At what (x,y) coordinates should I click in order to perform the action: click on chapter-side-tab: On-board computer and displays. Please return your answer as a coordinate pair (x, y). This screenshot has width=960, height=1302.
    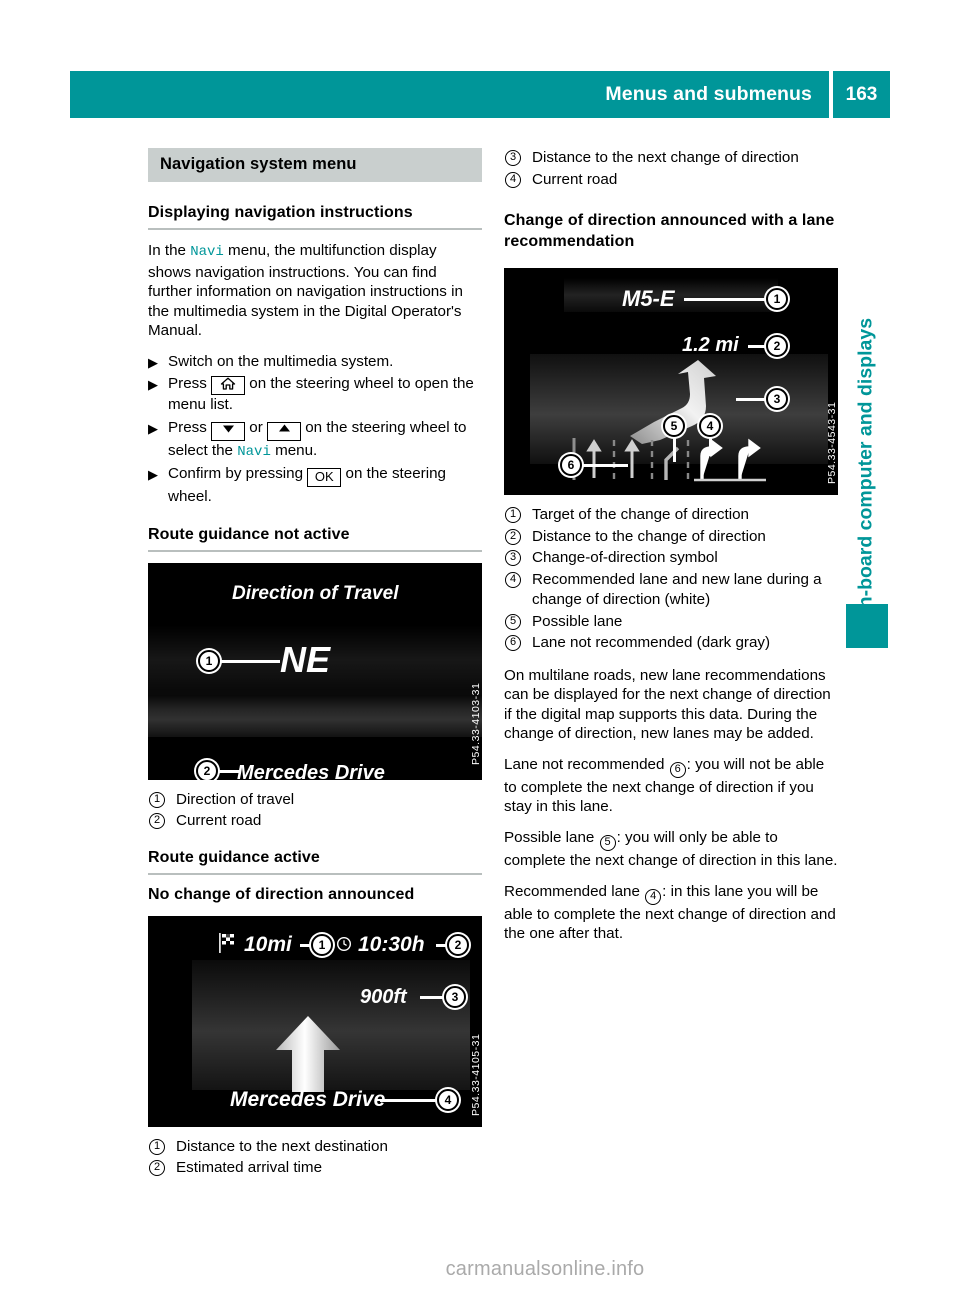
    Looking at the image, I should click on (867, 437).